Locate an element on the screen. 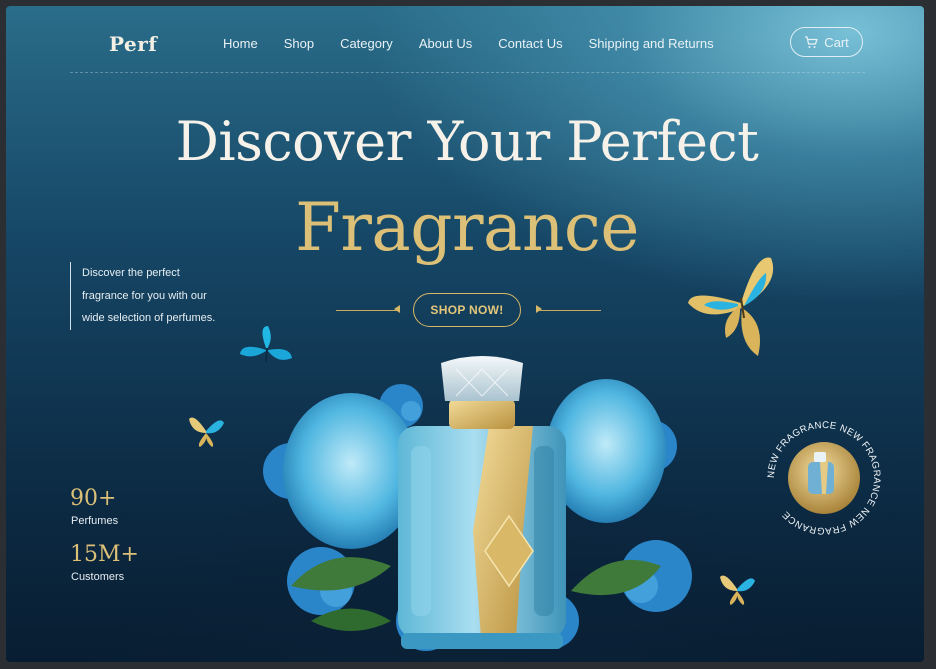  nav-home: Home is located at coordinates (240, 43).